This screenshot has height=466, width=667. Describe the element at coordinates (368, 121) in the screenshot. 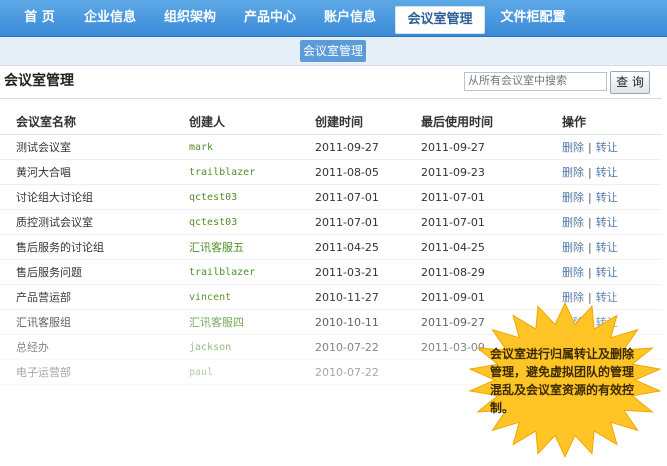

I see `col-header-created: 创建时间` at that location.